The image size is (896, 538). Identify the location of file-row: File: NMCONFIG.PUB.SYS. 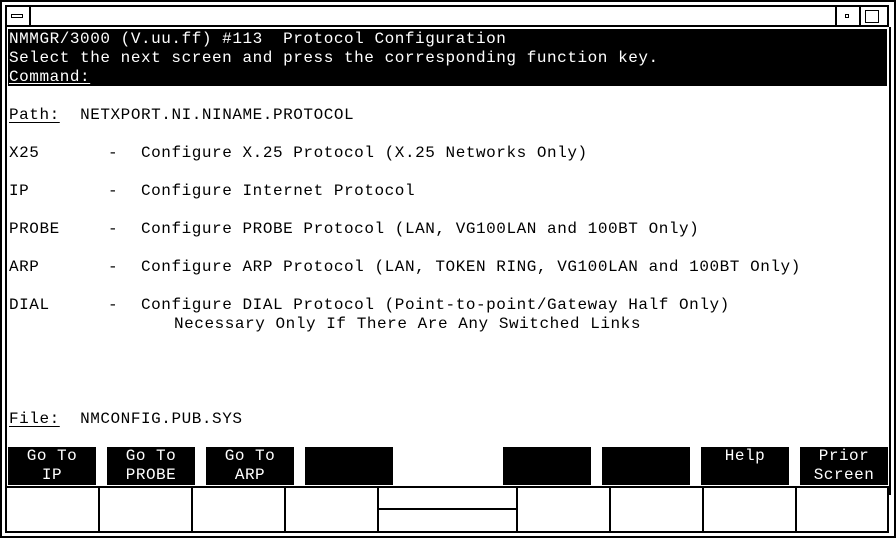
(126, 419).